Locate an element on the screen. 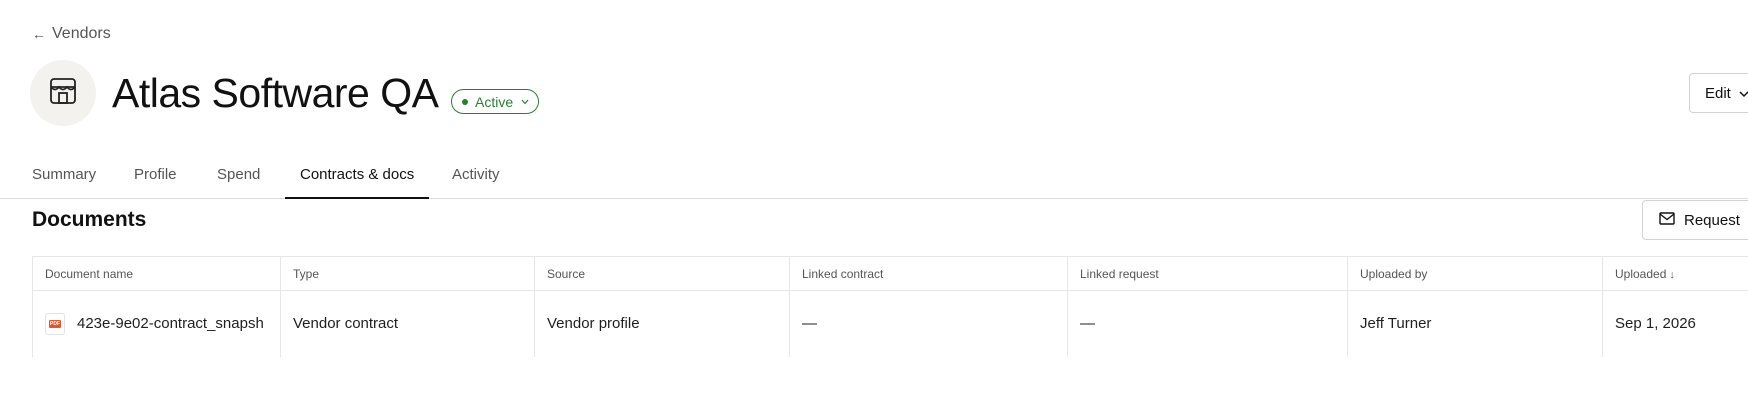  cell-source: Vendor profile is located at coordinates (662, 323).